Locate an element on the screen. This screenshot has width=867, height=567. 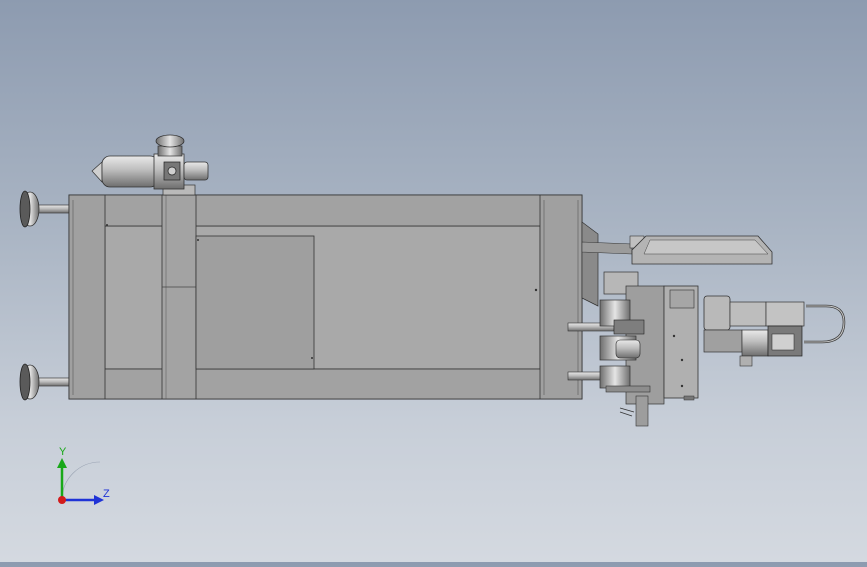
gripper-mechanism is located at coordinates (649, 349).